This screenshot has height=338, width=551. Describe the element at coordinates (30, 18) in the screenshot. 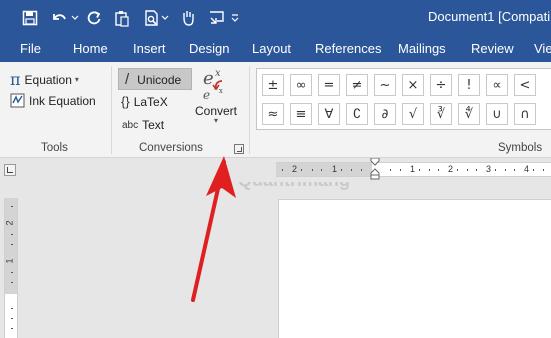

I see `save-icon` at that location.